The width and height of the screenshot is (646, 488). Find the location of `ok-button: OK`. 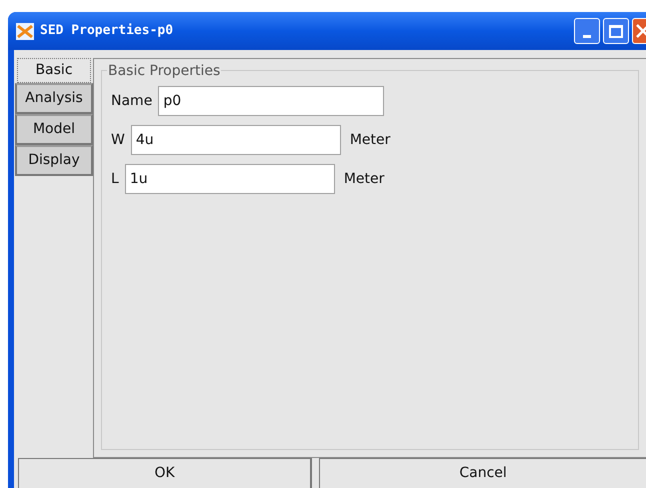

ok-button: OK is located at coordinates (165, 473).